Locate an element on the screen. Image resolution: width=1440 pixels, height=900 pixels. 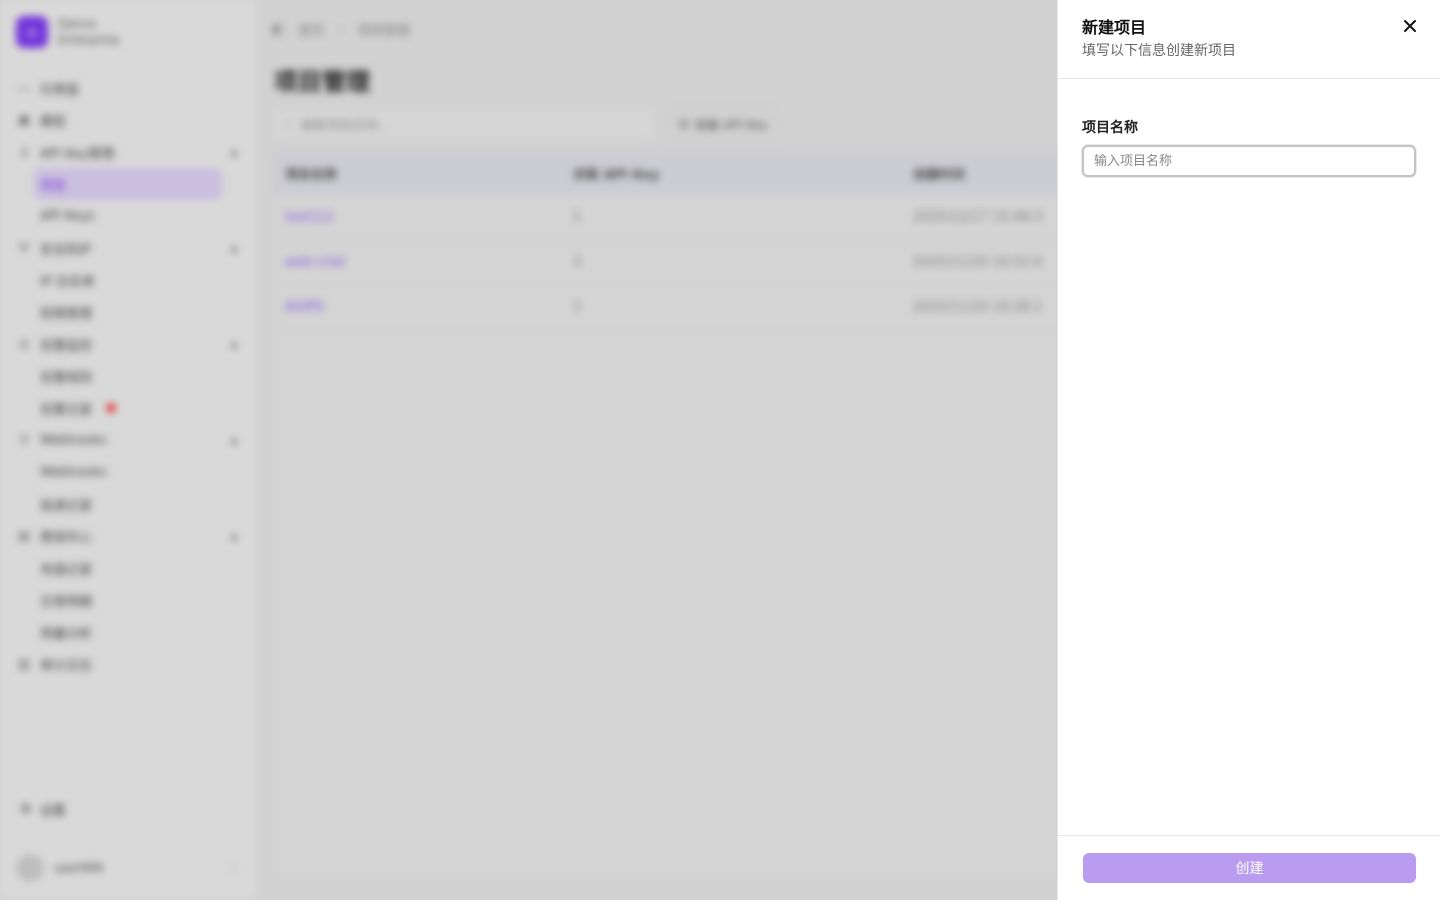
create-button: 创建 is located at coordinates (1249, 868).